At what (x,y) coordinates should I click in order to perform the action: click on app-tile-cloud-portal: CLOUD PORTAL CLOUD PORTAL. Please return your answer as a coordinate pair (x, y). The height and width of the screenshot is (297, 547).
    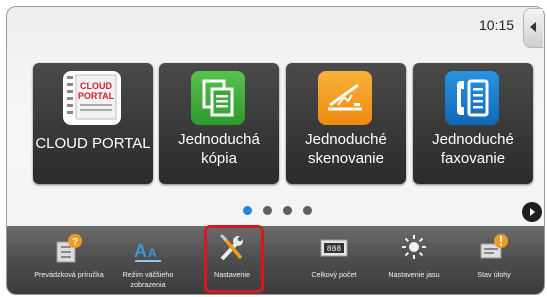
    Looking at the image, I should click on (93, 123).